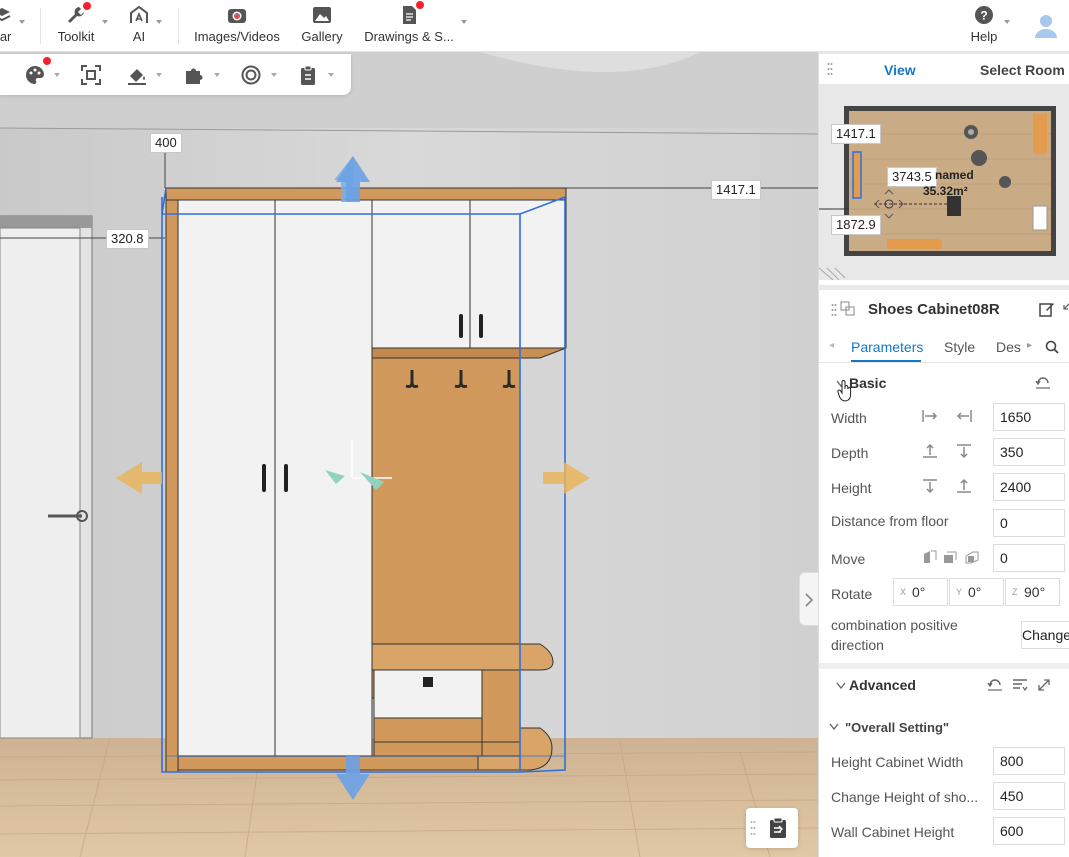 The width and height of the screenshot is (1069, 857). What do you see at coordinates (1029, 796) in the screenshot?
I see `change-height-field: 450` at bounding box center [1029, 796].